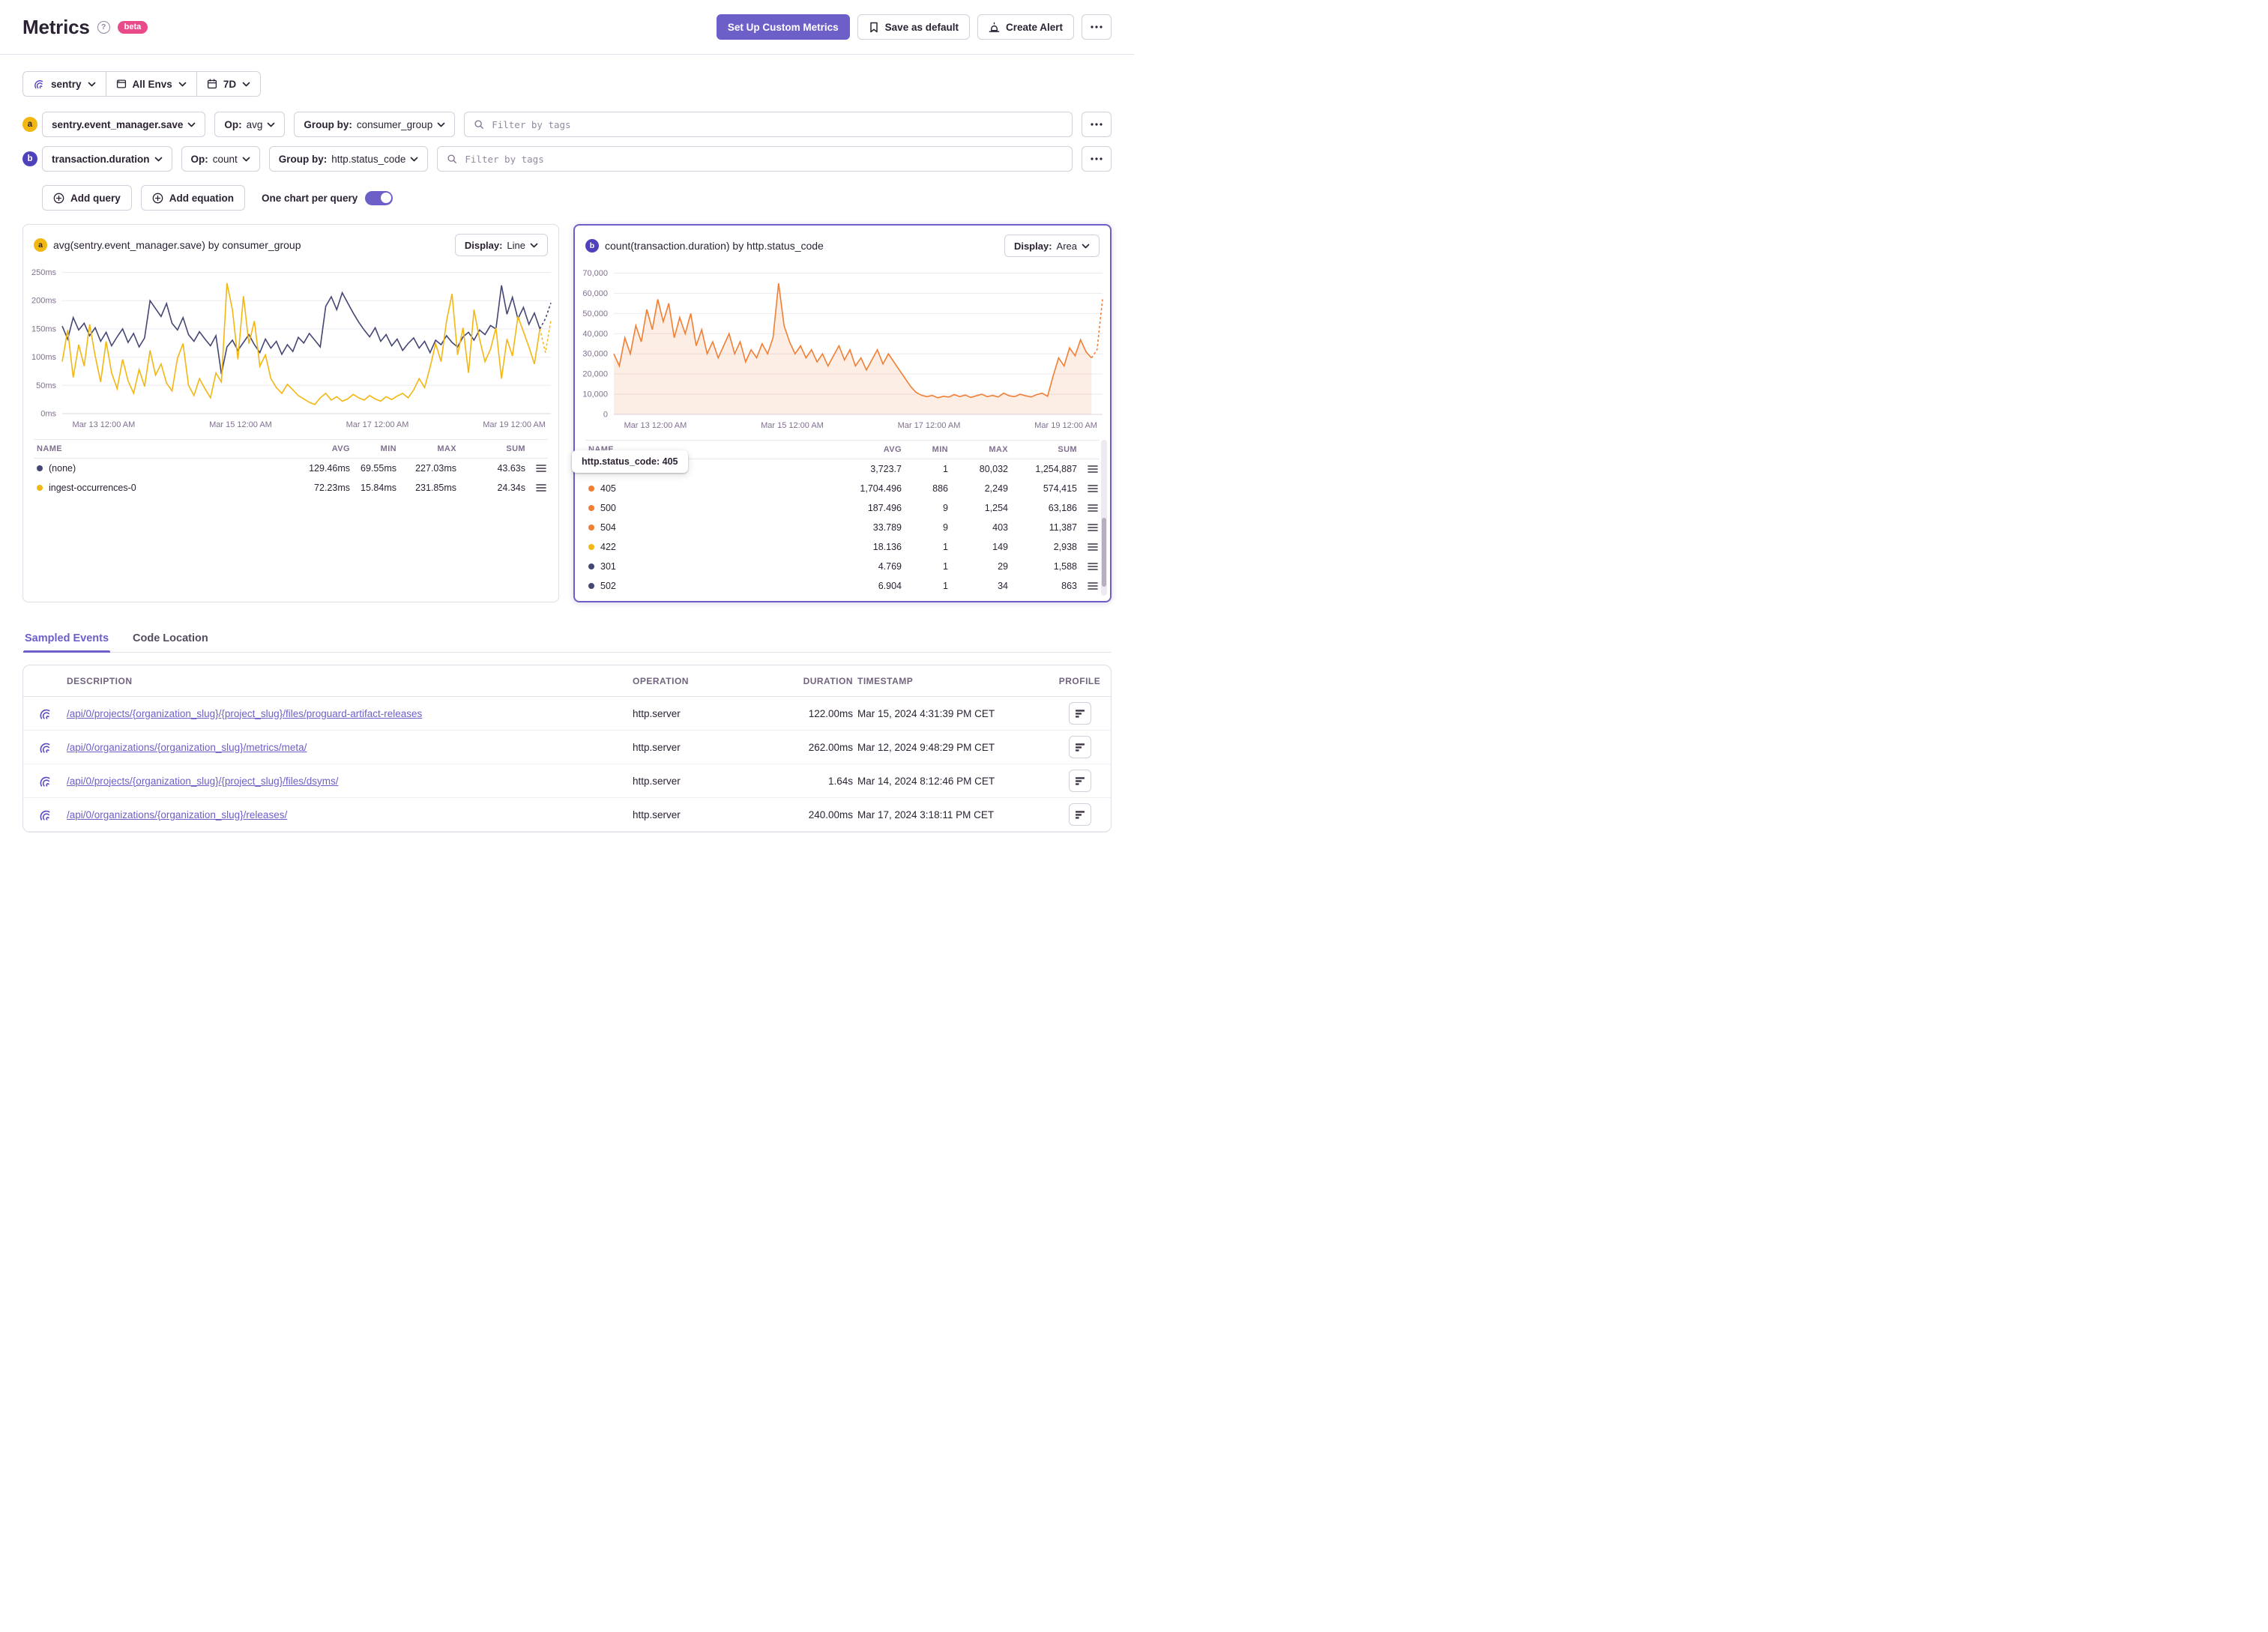  Describe the element at coordinates (46, 385) in the screenshot. I see `svg-text: 50ms` at that location.